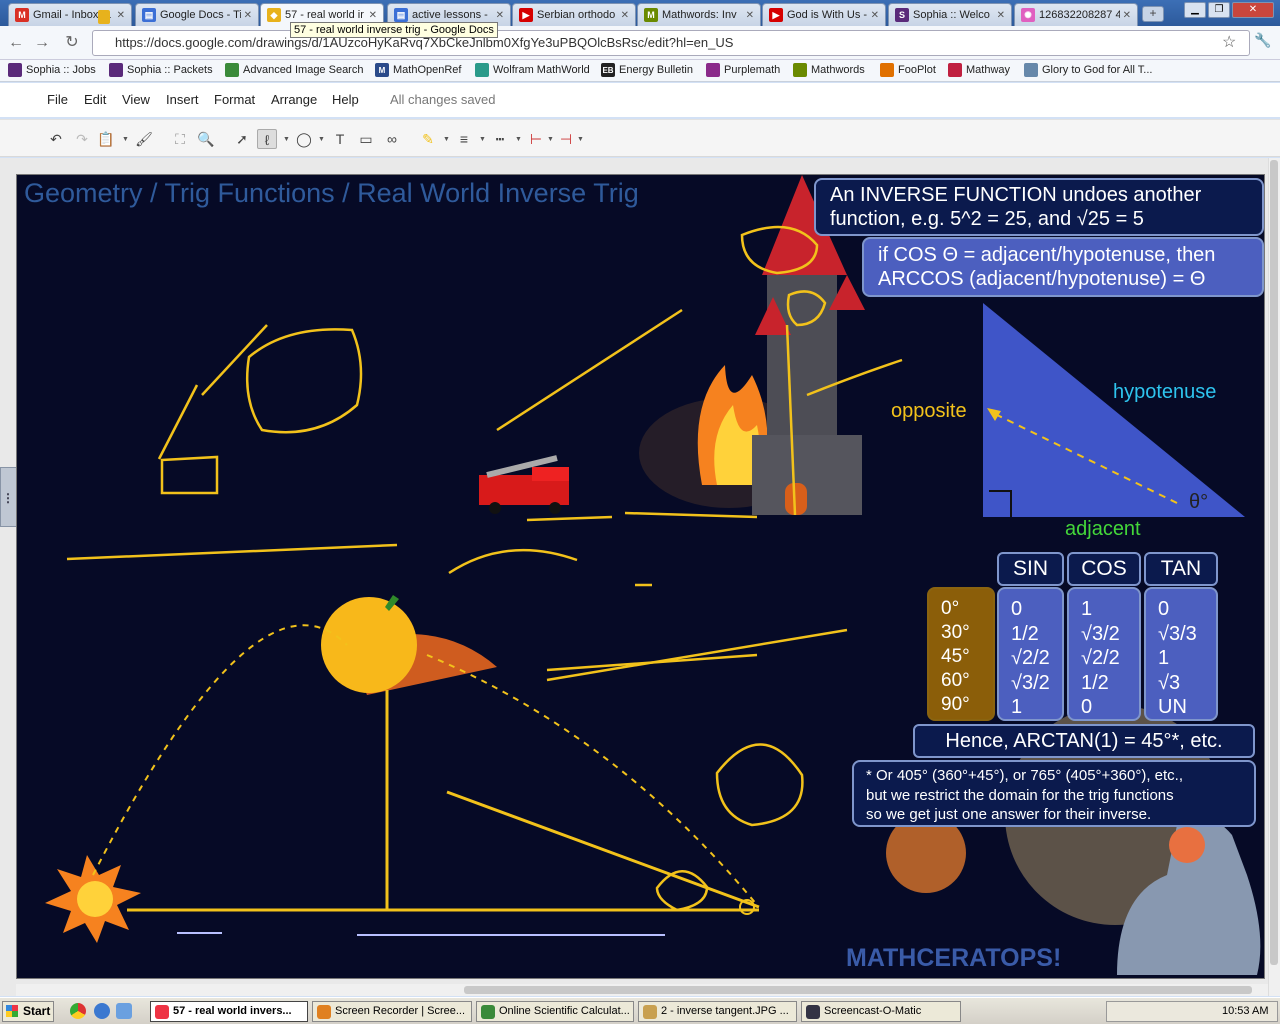 This screenshot has width=1280, height=1024. What do you see at coordinates (136, 99) in the screenshot?
I see `menu-view: View` at bounding box center [136, 99].